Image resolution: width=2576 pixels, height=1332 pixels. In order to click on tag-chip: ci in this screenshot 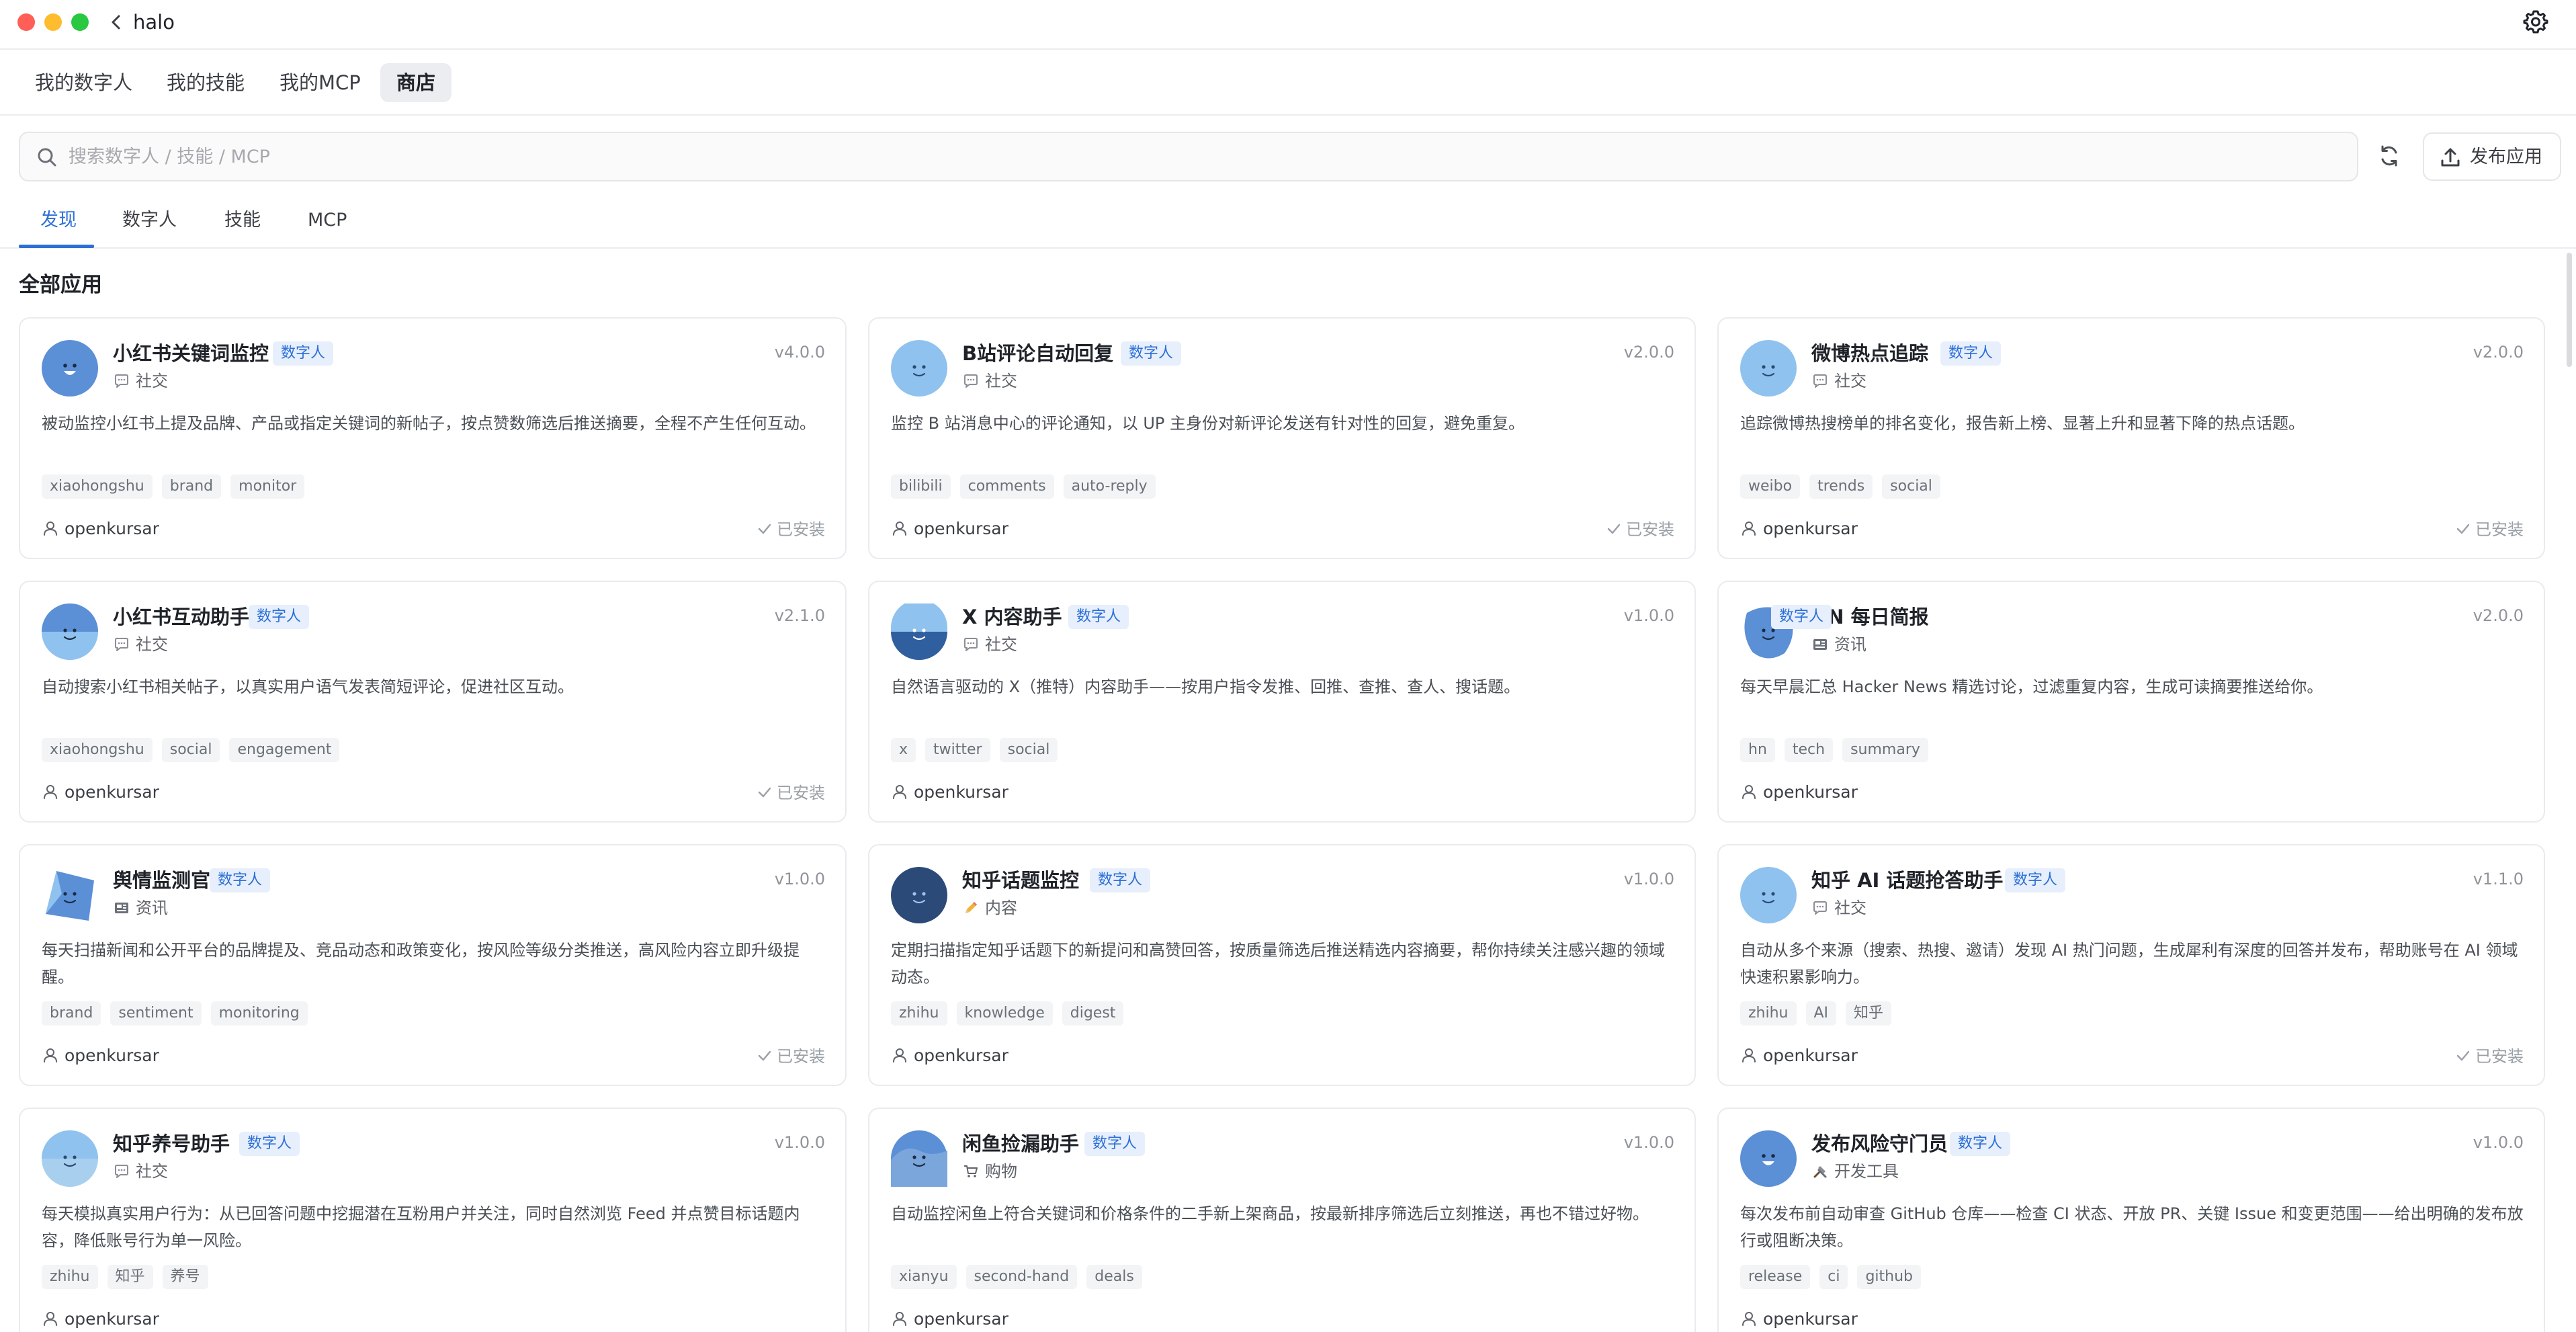, I will do `click(1833, 1277)`.